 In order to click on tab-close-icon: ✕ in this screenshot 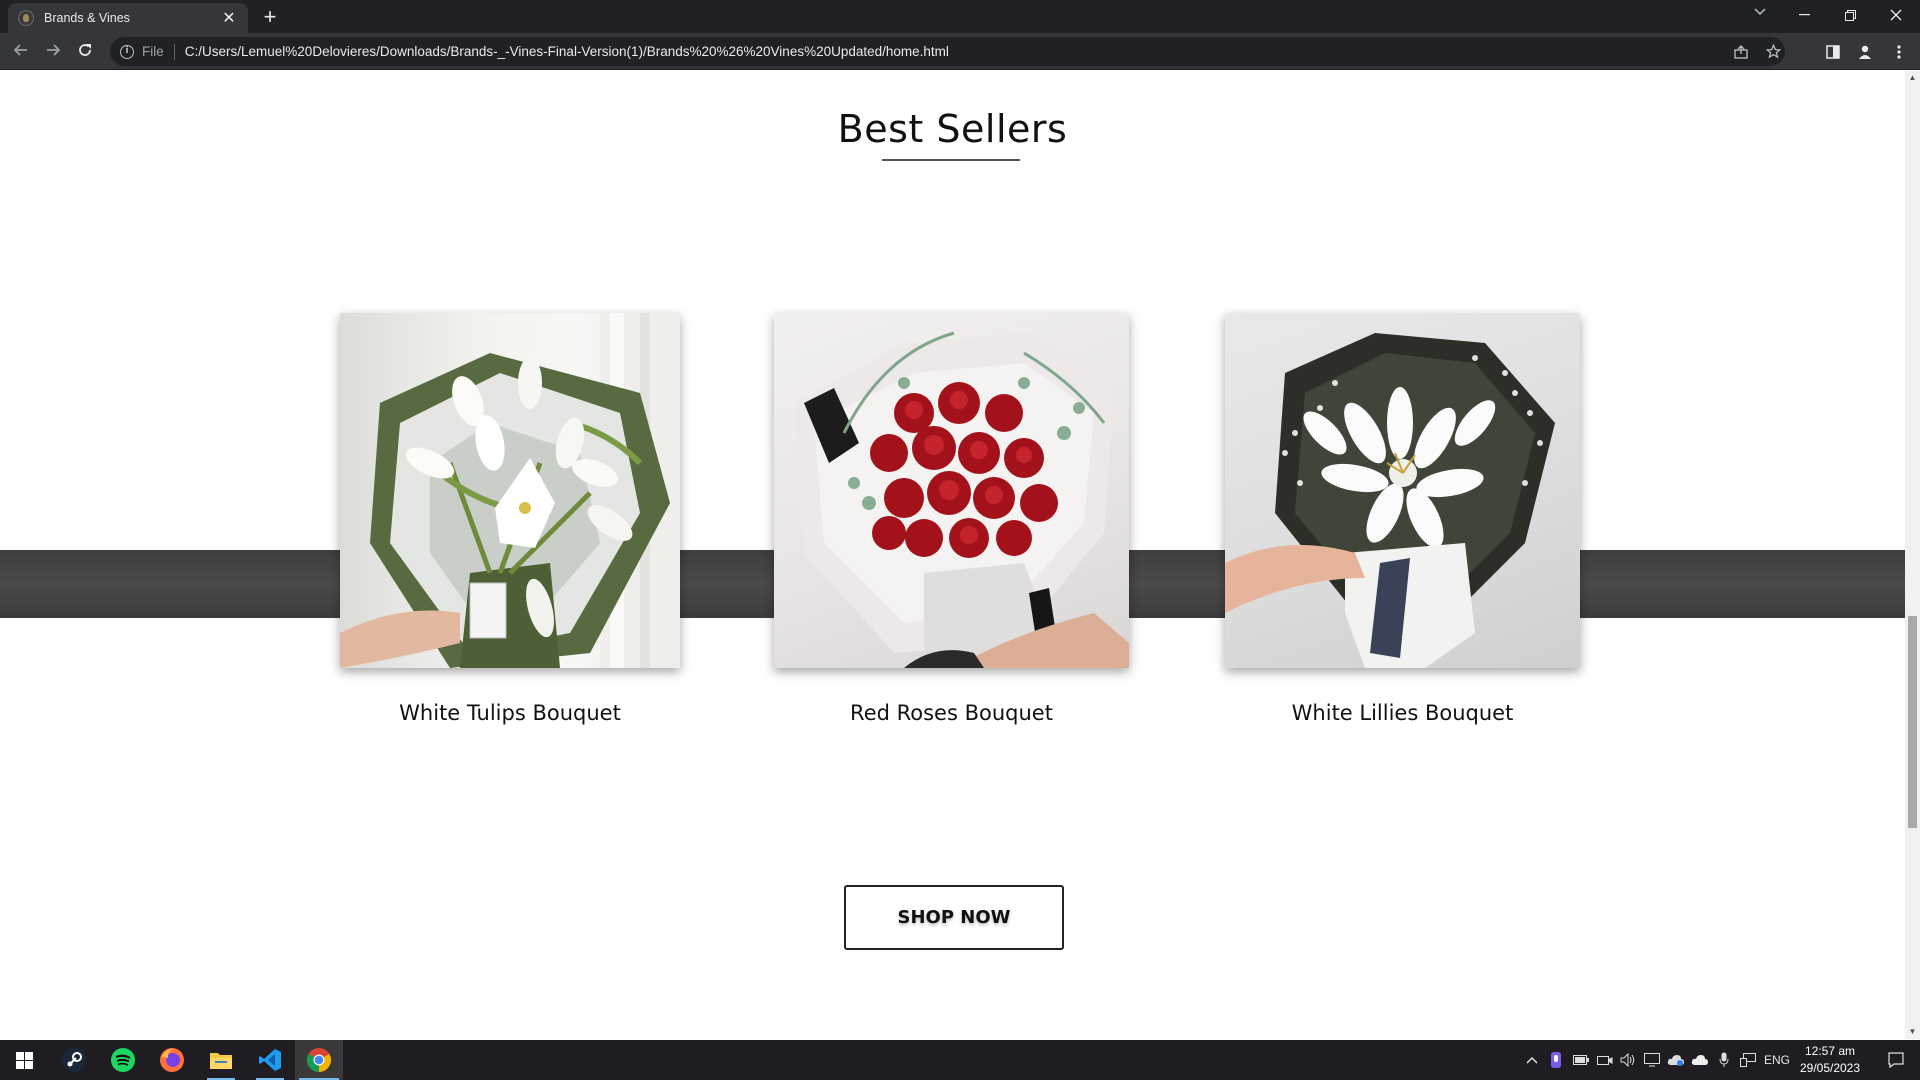, I will do `click(229, 18)`.